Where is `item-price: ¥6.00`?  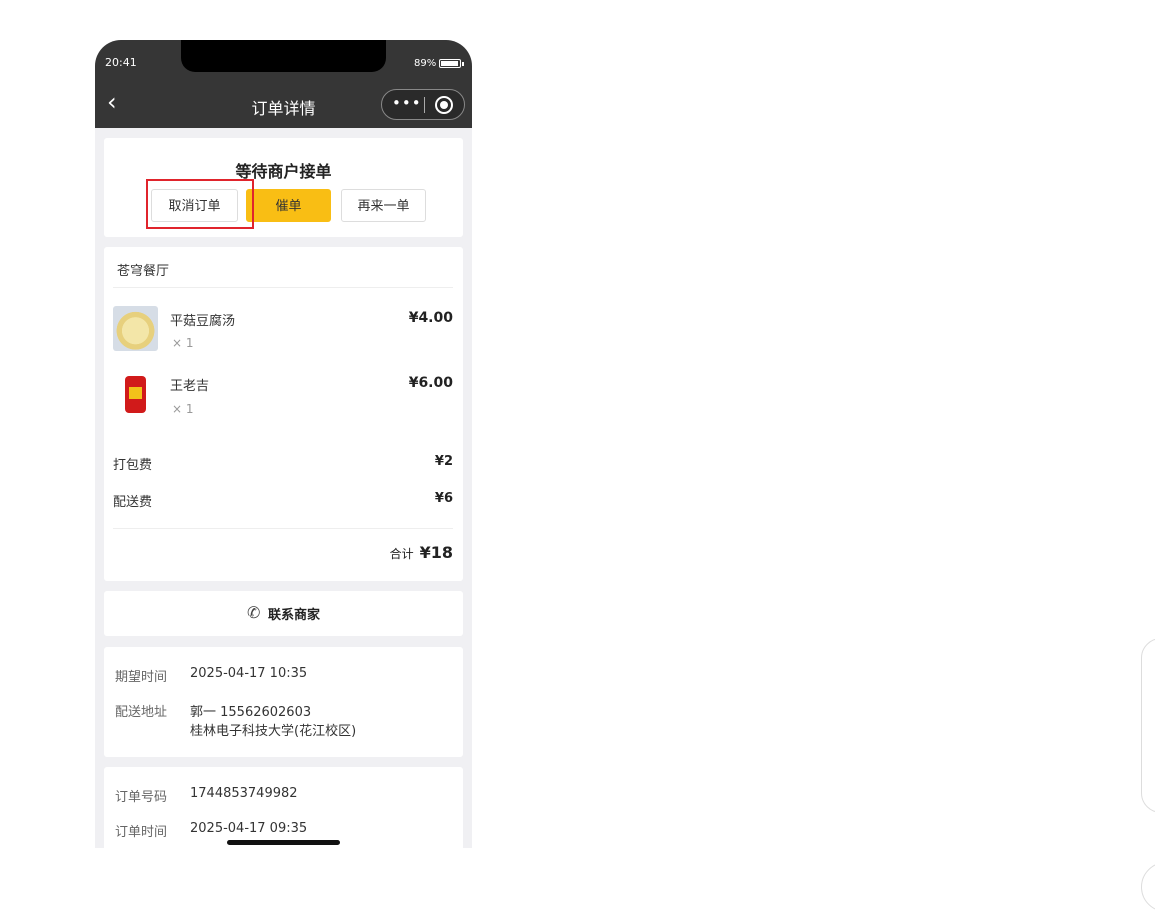
item-price: ¥6.00 is located at coordinates (430, 383).